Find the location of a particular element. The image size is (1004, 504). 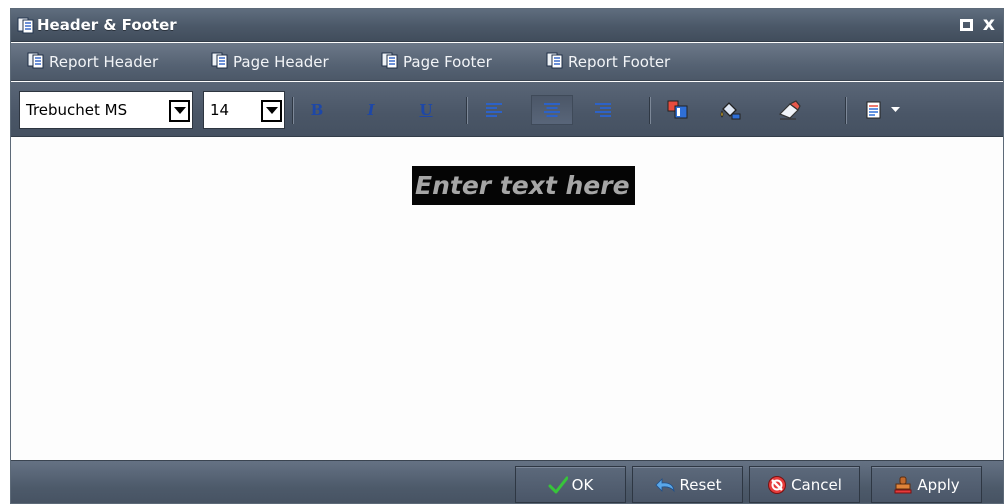

bold-icon: B is located at coordinates (317, 110).